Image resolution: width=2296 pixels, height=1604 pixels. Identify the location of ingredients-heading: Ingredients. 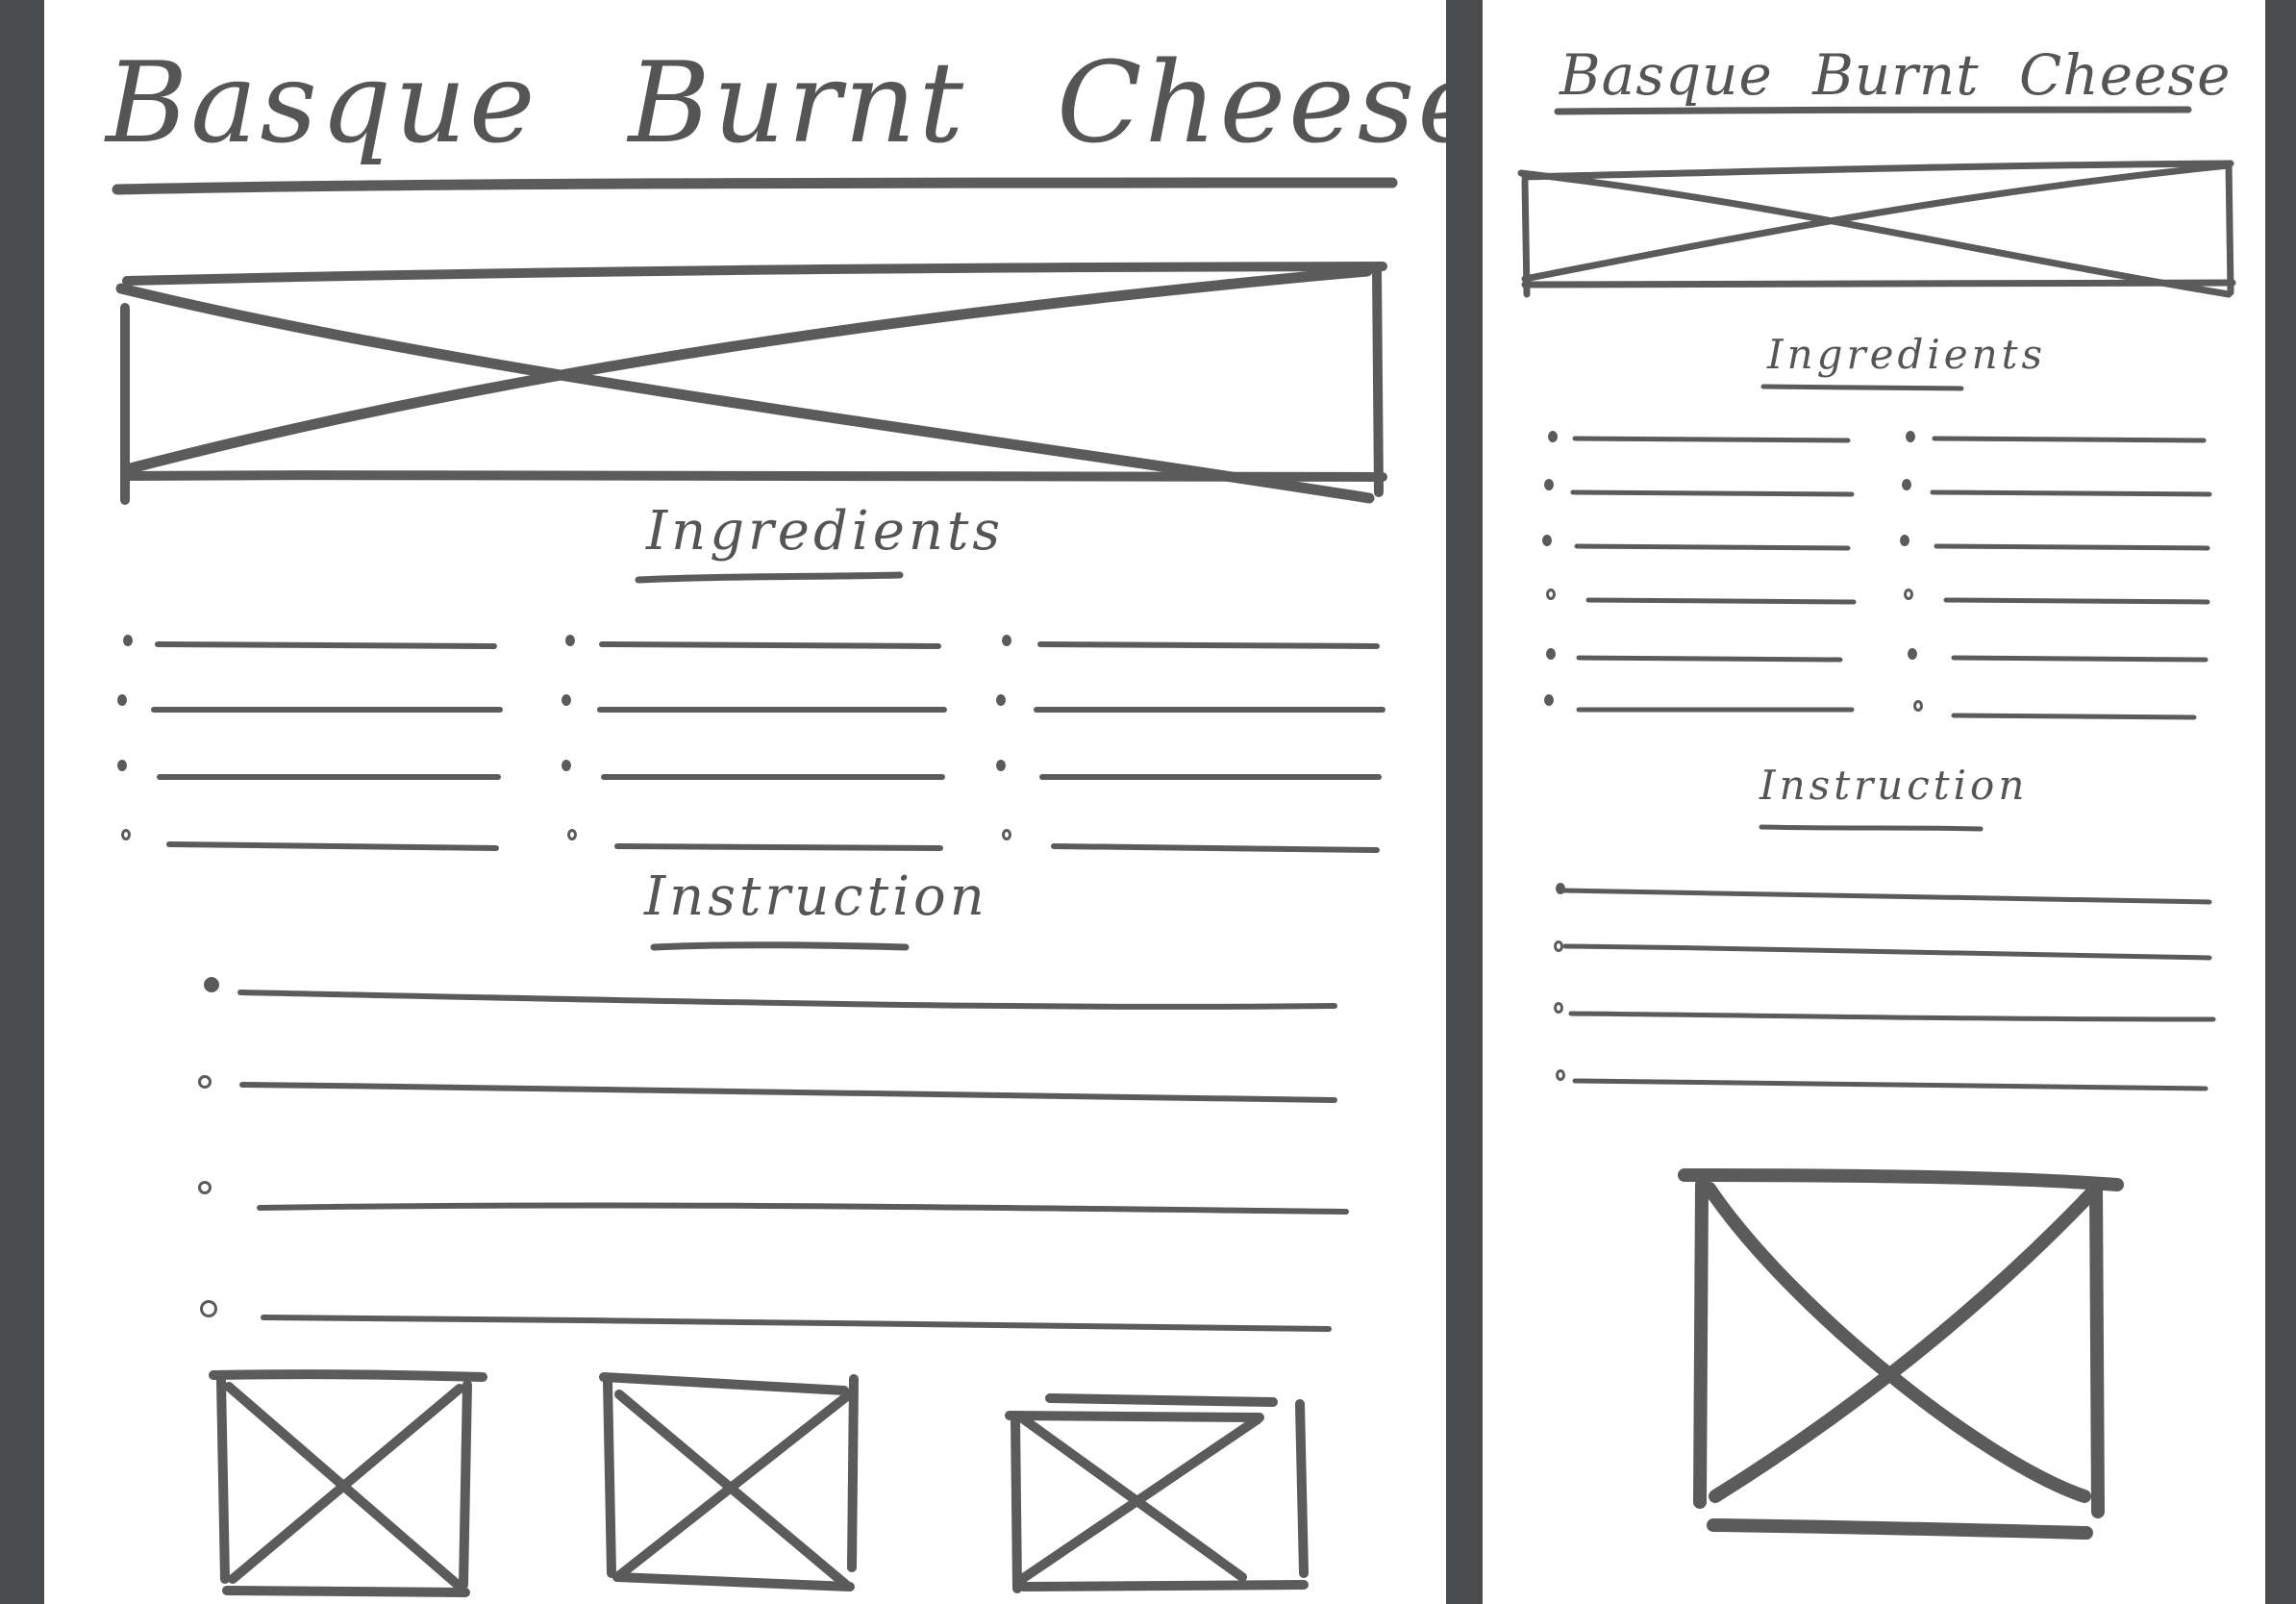
(825, 531).